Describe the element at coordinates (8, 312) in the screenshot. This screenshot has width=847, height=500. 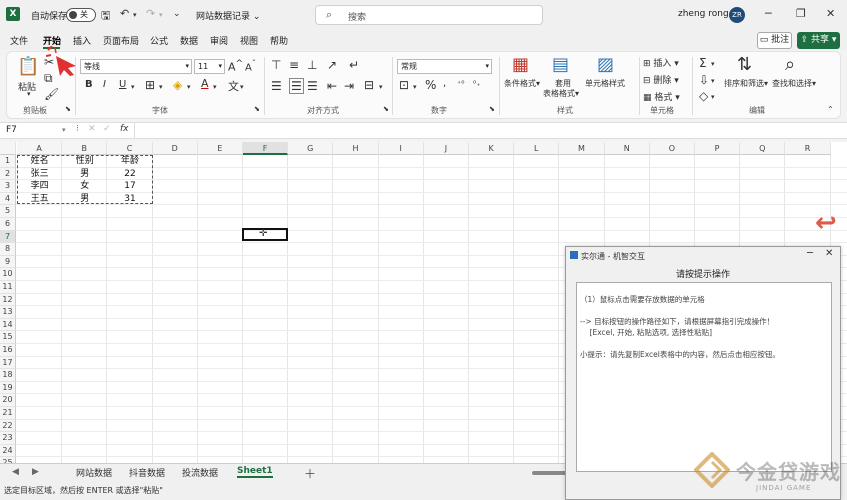
I see `row-header-13: 13` at that location.